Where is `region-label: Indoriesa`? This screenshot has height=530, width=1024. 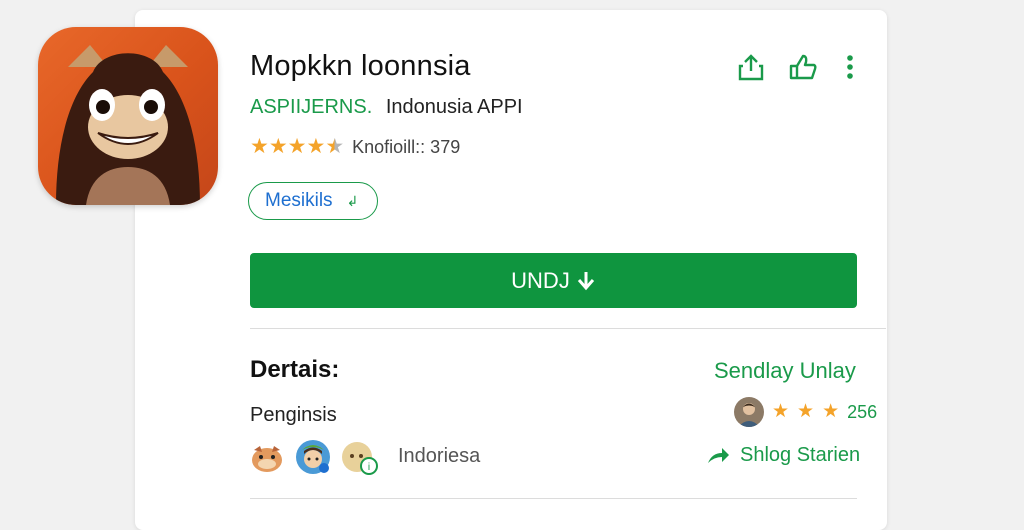
region-label: Indoriesa is located at coordinates (439, 456).